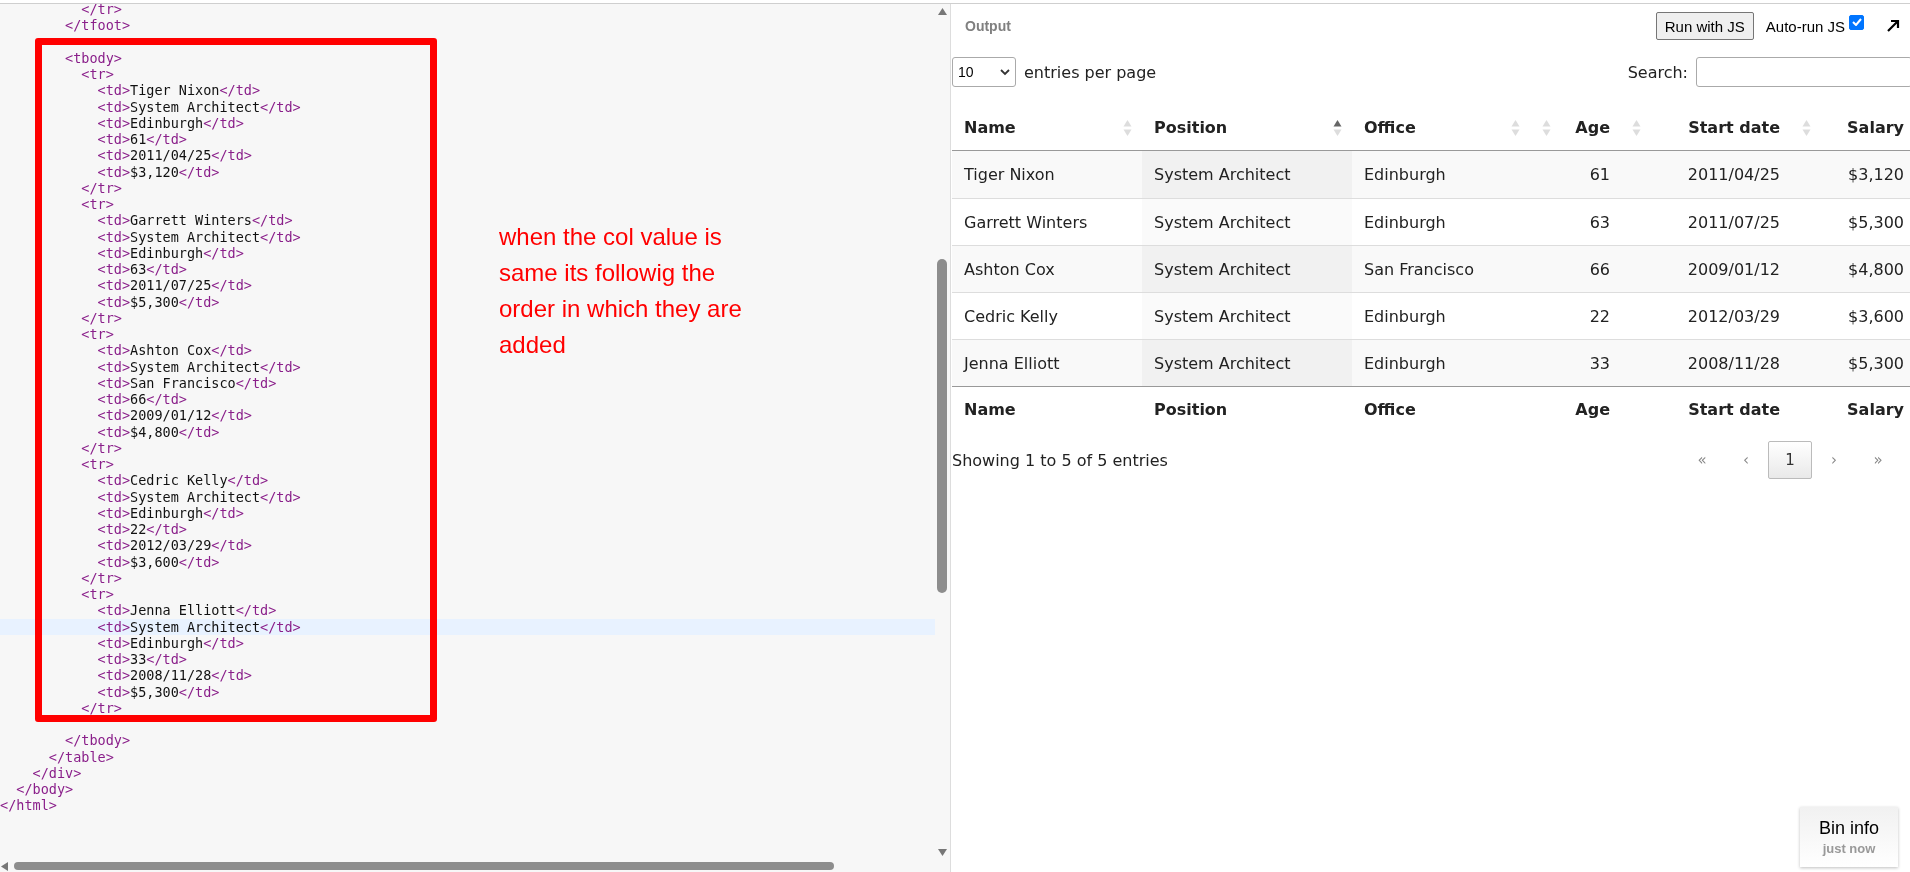  Describe the element at coordinates (1441, 409) in the screenshot. I see `footer-cell: Office` at that location.